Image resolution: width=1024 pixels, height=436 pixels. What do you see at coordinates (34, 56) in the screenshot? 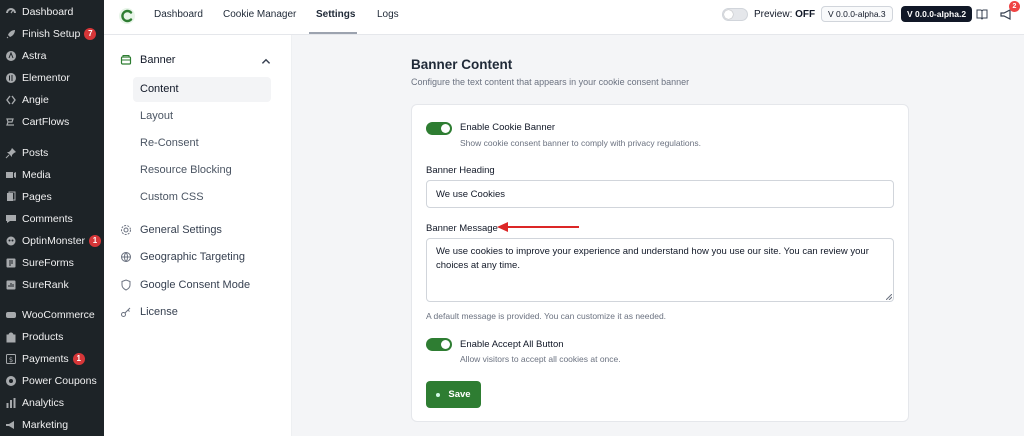
I see `wp-menu-label: Astra` at bounding box center [34, 56].